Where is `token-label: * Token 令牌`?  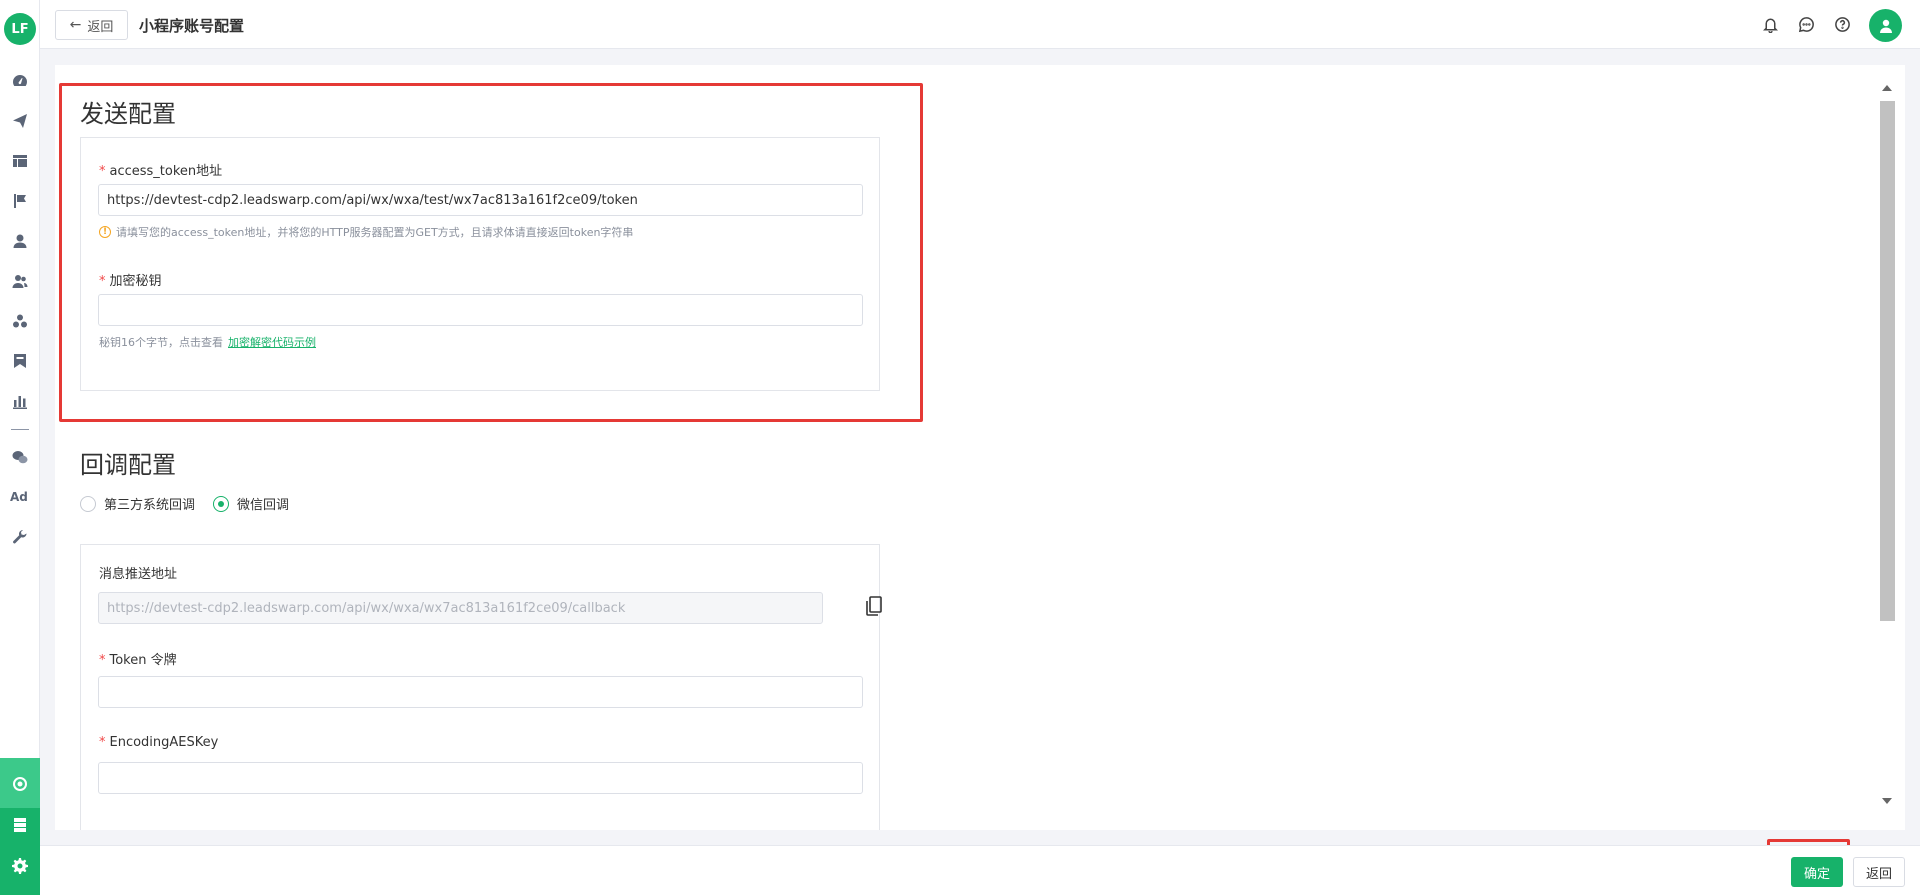 token-label: * Token 令牌 is located at coordinates (138, 660).